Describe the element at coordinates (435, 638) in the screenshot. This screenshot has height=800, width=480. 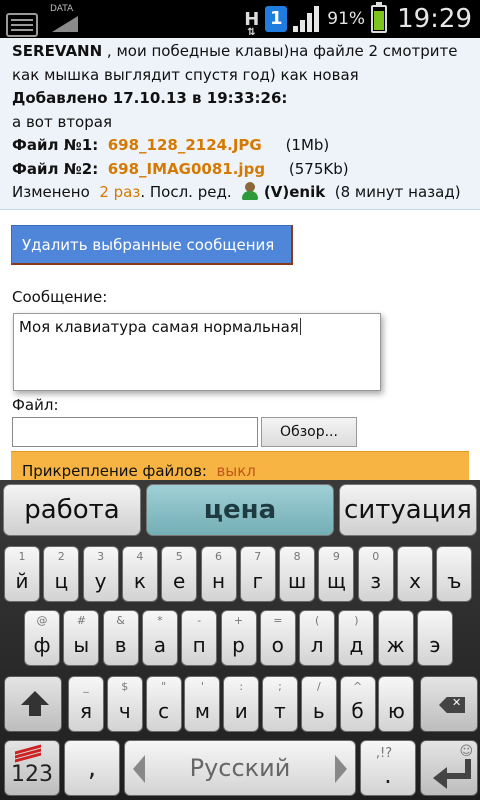
I see `key-э: э` at that location.